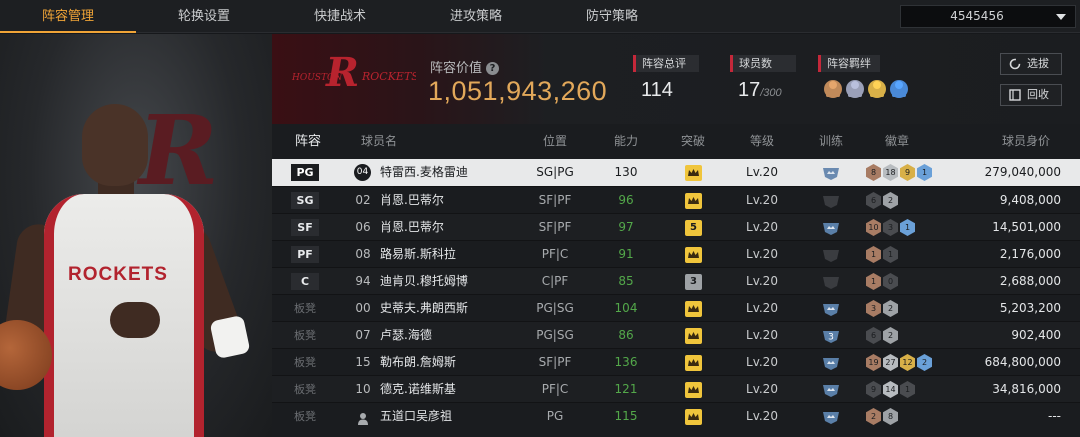  What do you see at coordinates (424, 281) in the screenshot?
I see `player-name: 迪肯贝.穆托姆博` at bounding box center [424, 281].